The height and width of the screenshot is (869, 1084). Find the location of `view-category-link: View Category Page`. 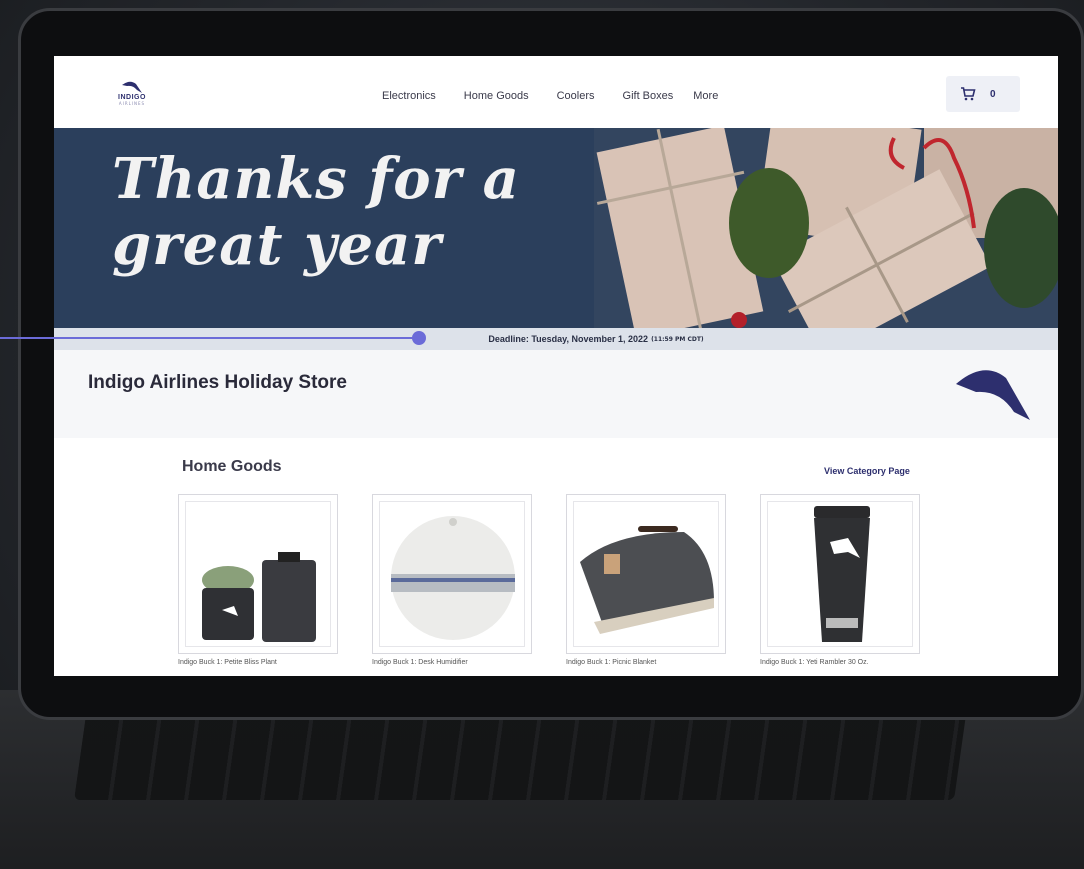

view-category-link: View Category Page is located at coordinates (867, 471).